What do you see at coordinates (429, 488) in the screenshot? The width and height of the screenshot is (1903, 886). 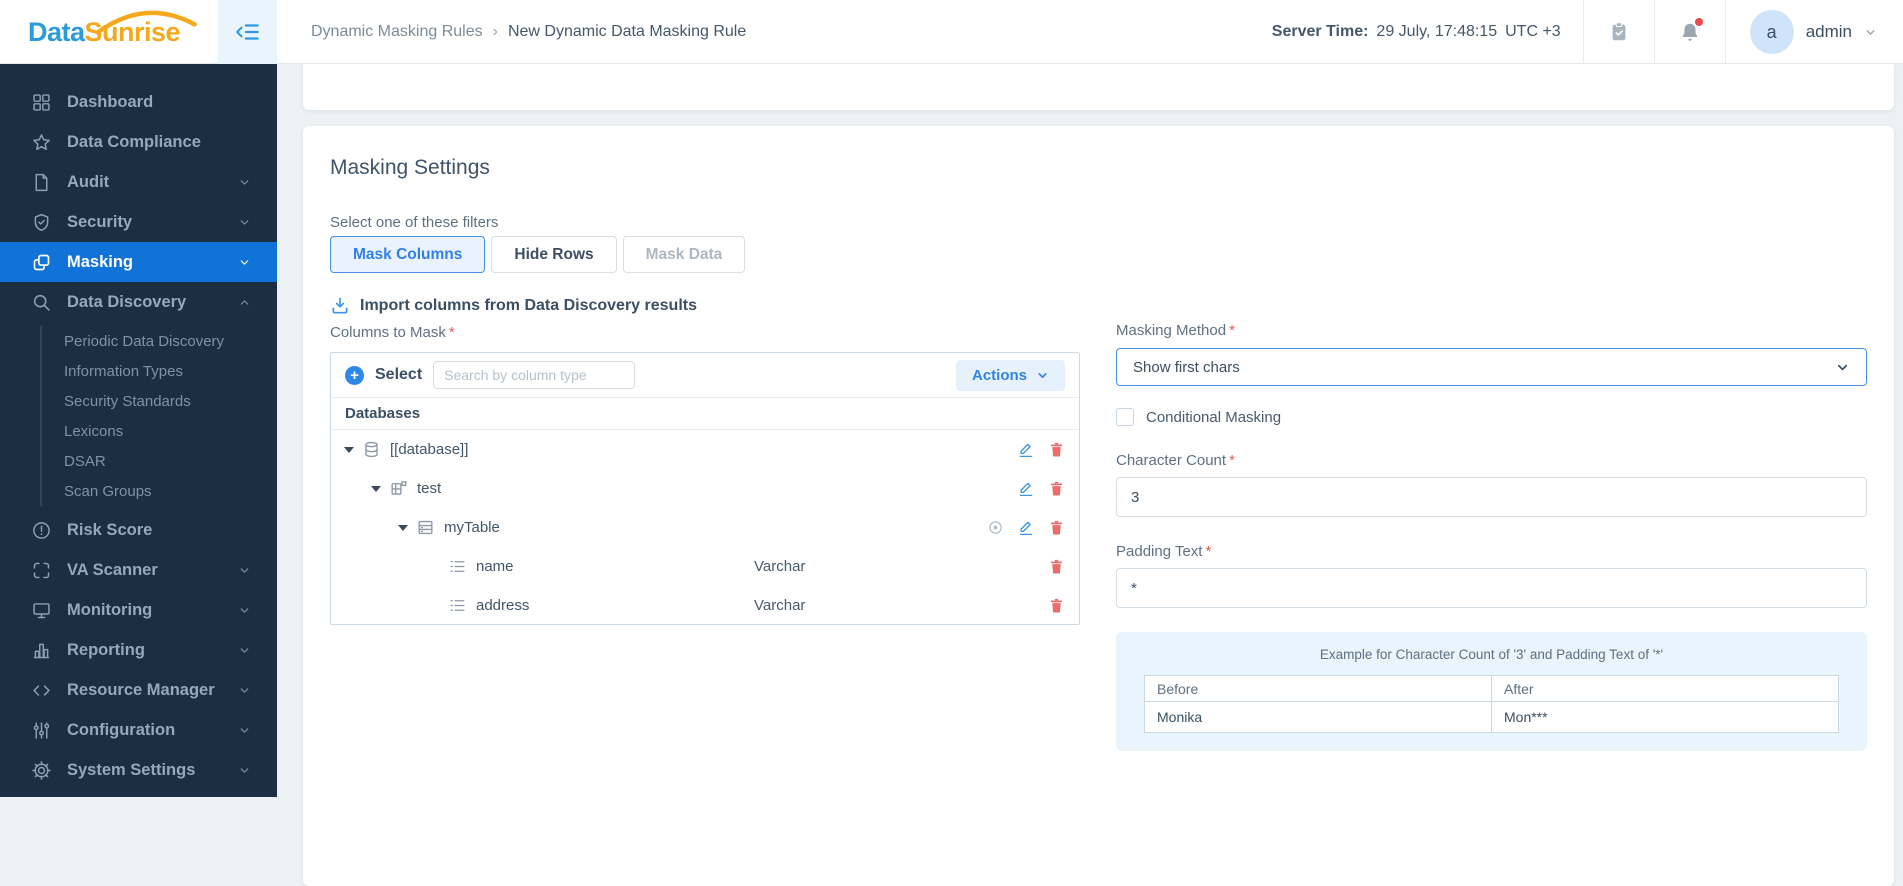 I see `tree-node-name: test` at bounding box center [429, 488].